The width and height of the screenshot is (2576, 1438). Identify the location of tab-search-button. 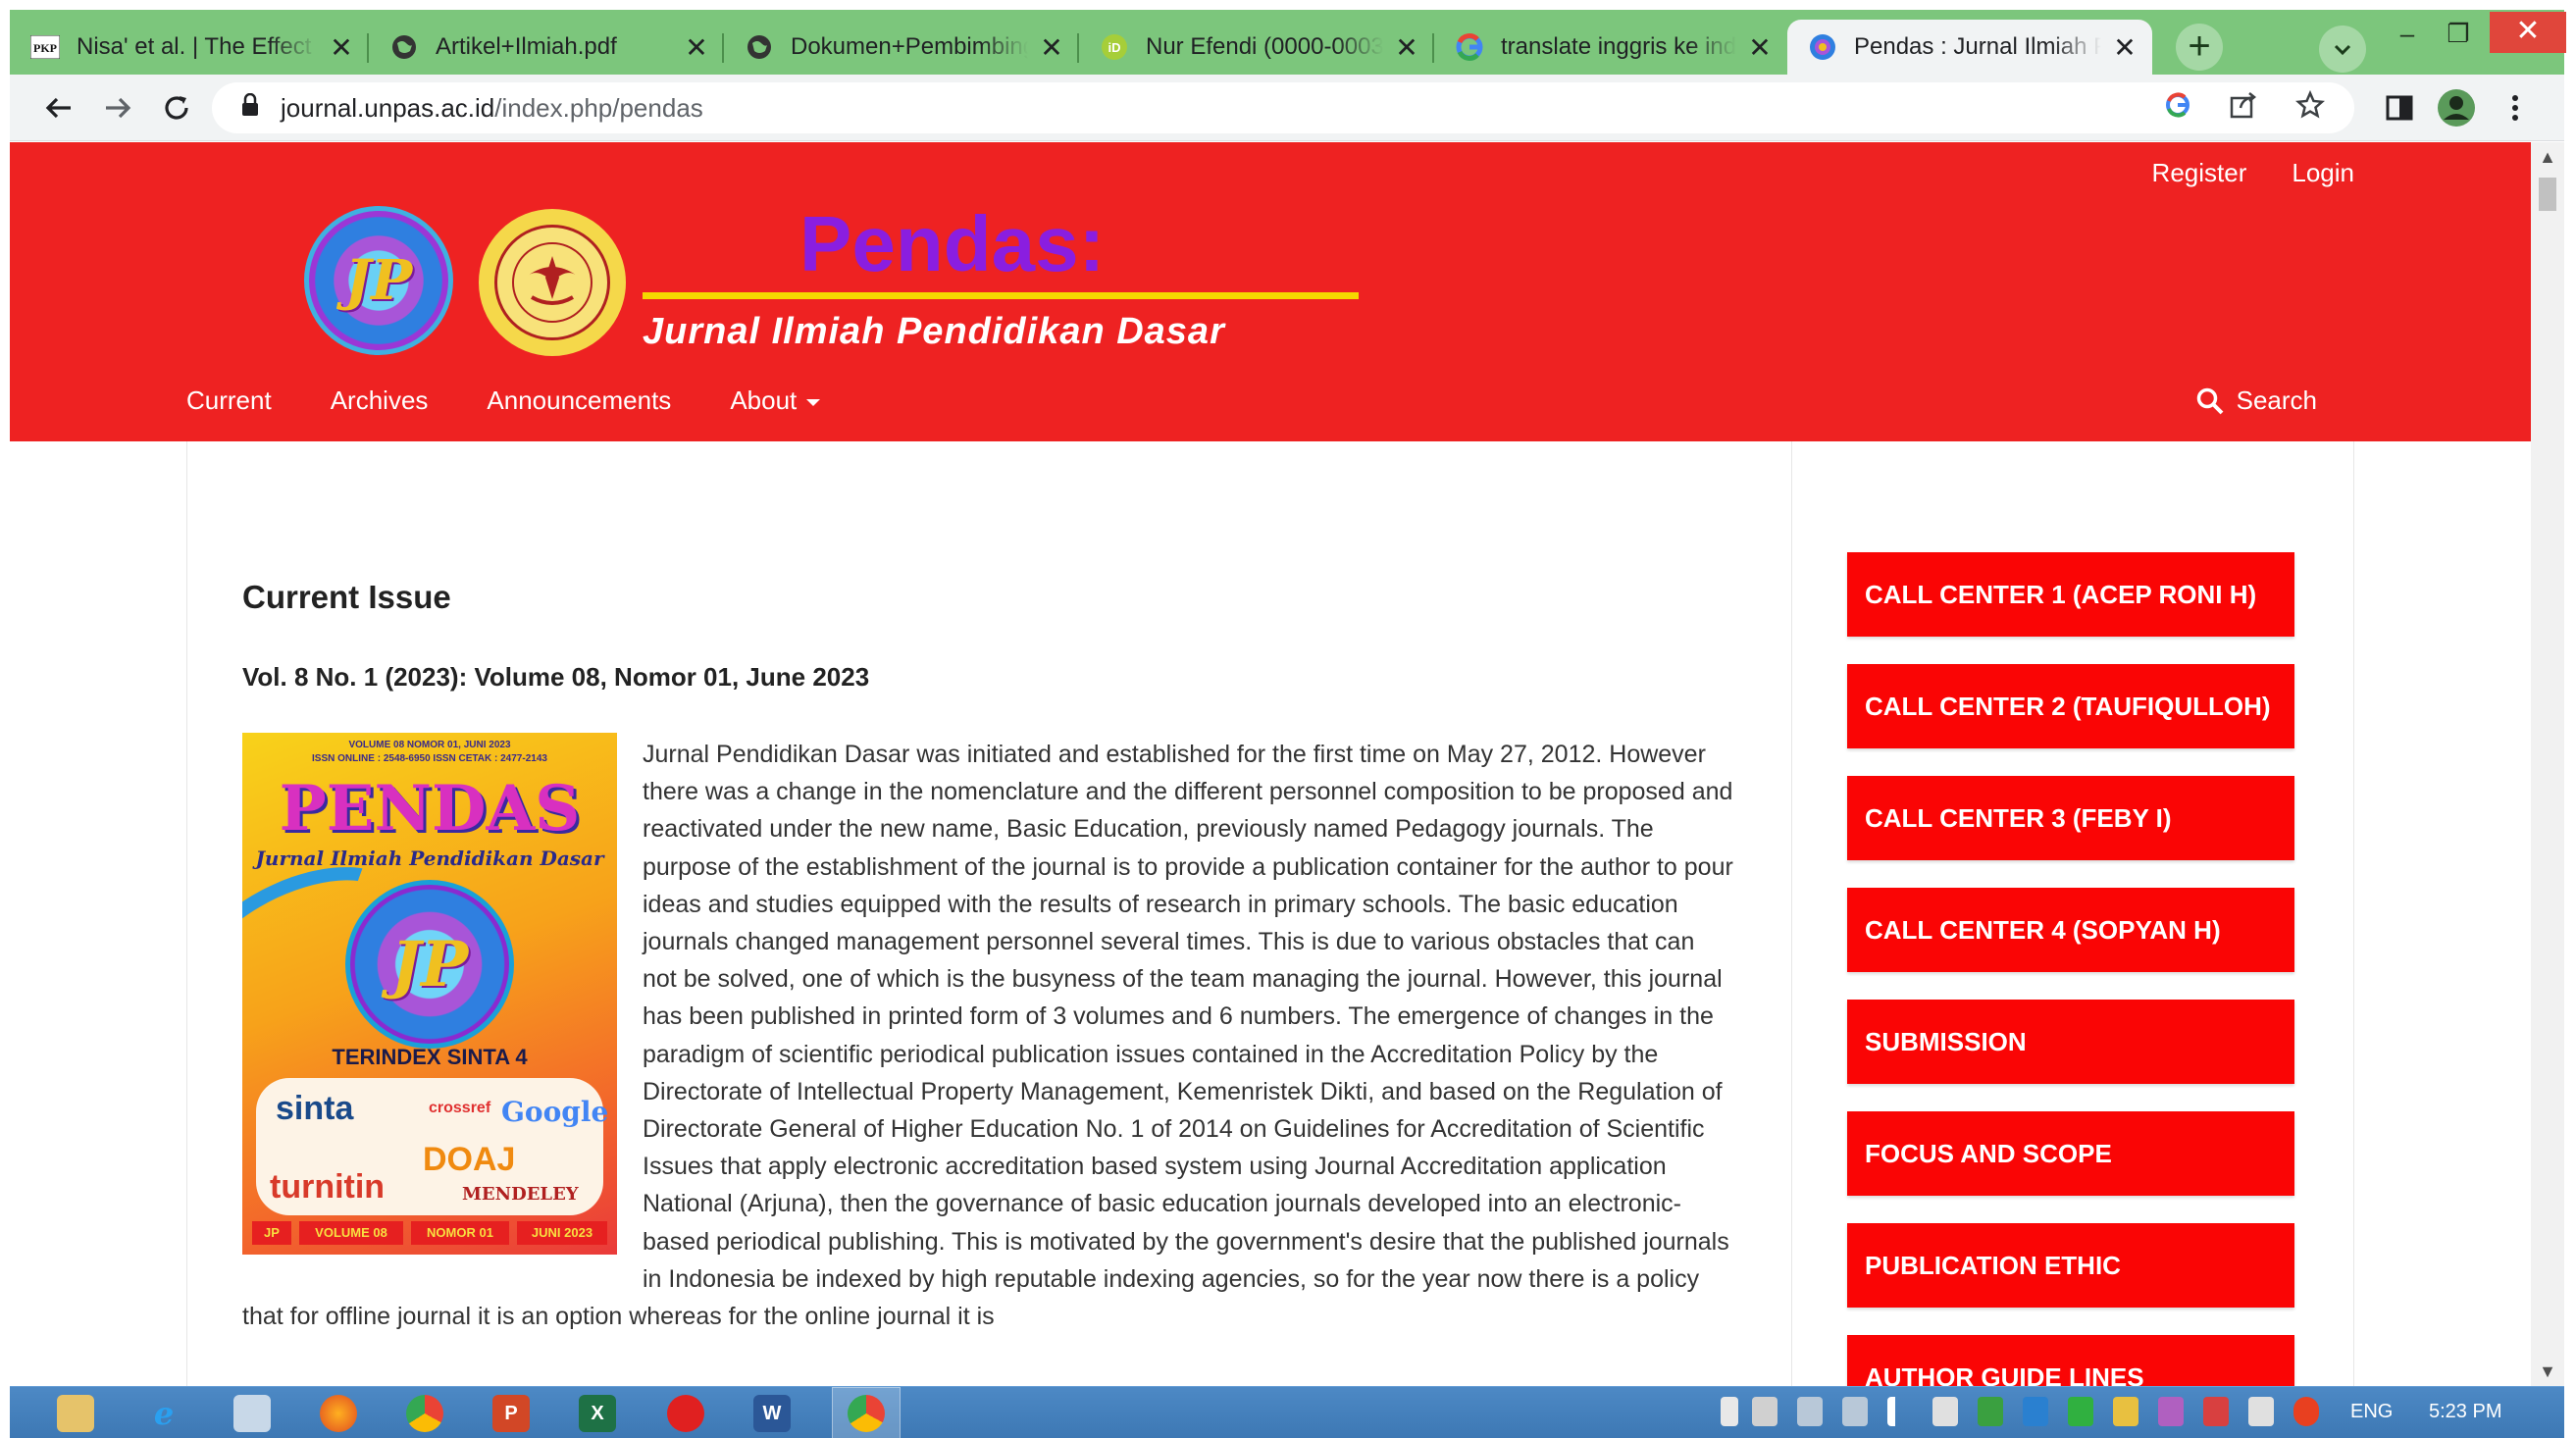
(2342, 50).